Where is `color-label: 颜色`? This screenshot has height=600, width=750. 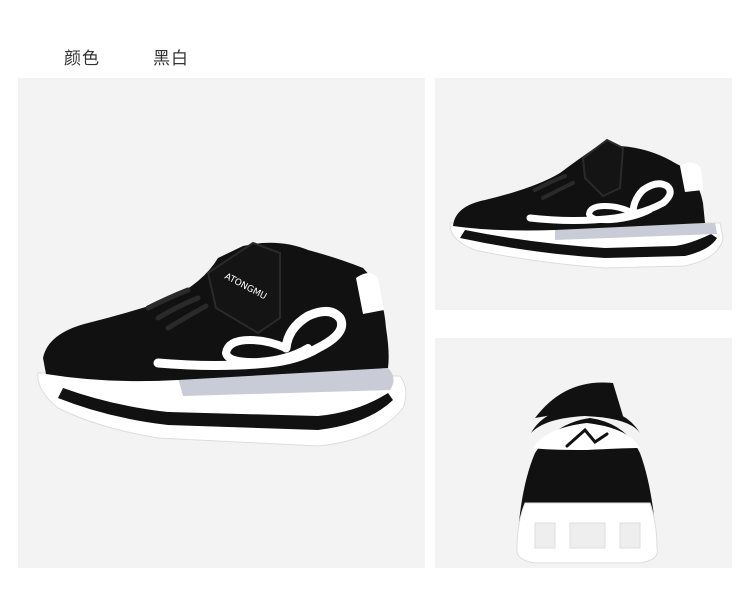 color-label: 颜色 is located at coordinates (82, 59).